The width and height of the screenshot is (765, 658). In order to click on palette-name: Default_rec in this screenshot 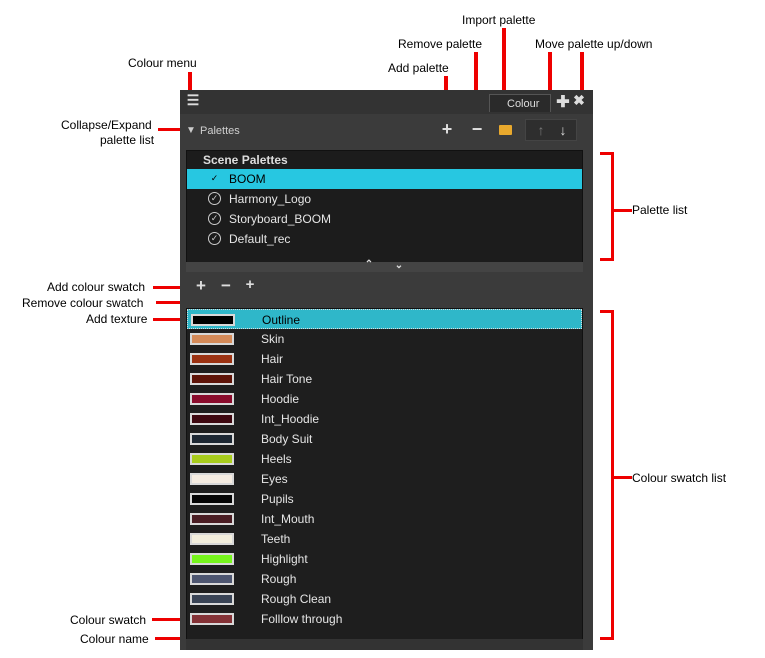, I will do `click(260, 239)`.